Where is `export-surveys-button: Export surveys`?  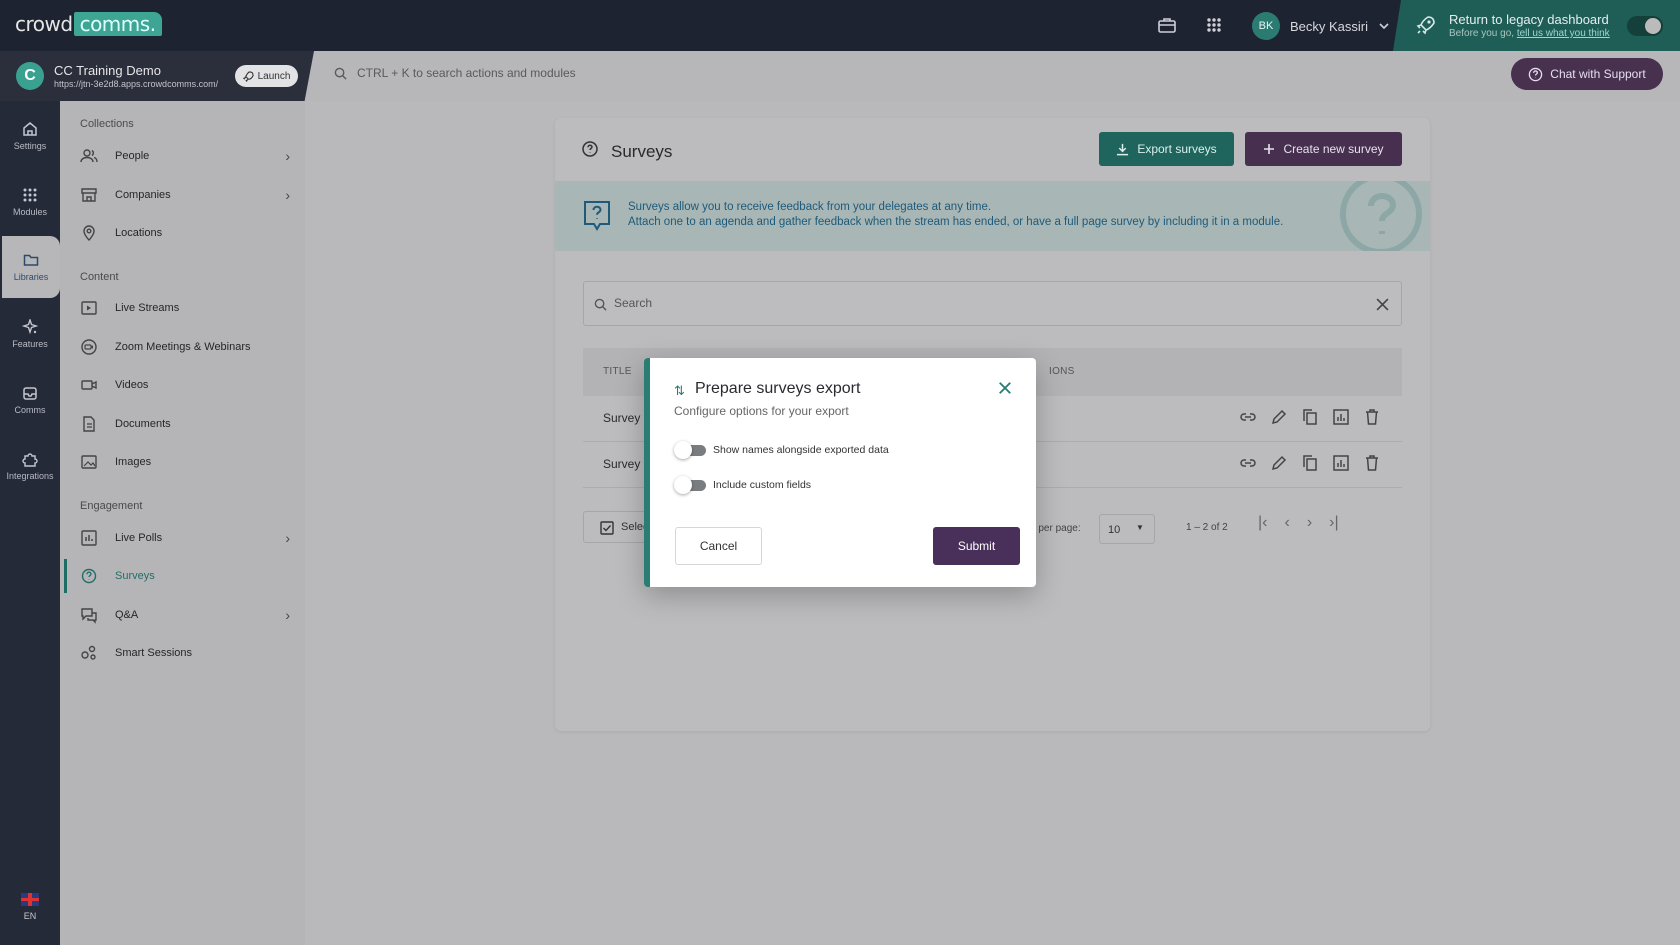 export-surveys-button: Export surveys is located at coordinates (1166, 149).